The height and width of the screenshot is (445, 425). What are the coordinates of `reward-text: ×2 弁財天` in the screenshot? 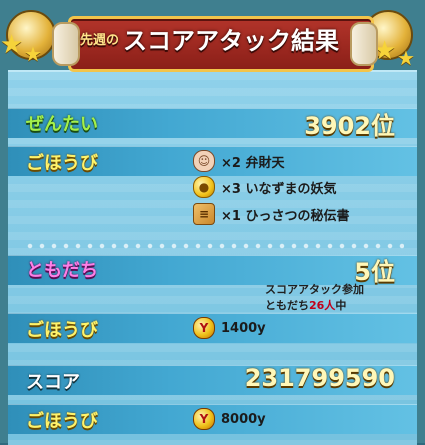 It's located at (253, 163).